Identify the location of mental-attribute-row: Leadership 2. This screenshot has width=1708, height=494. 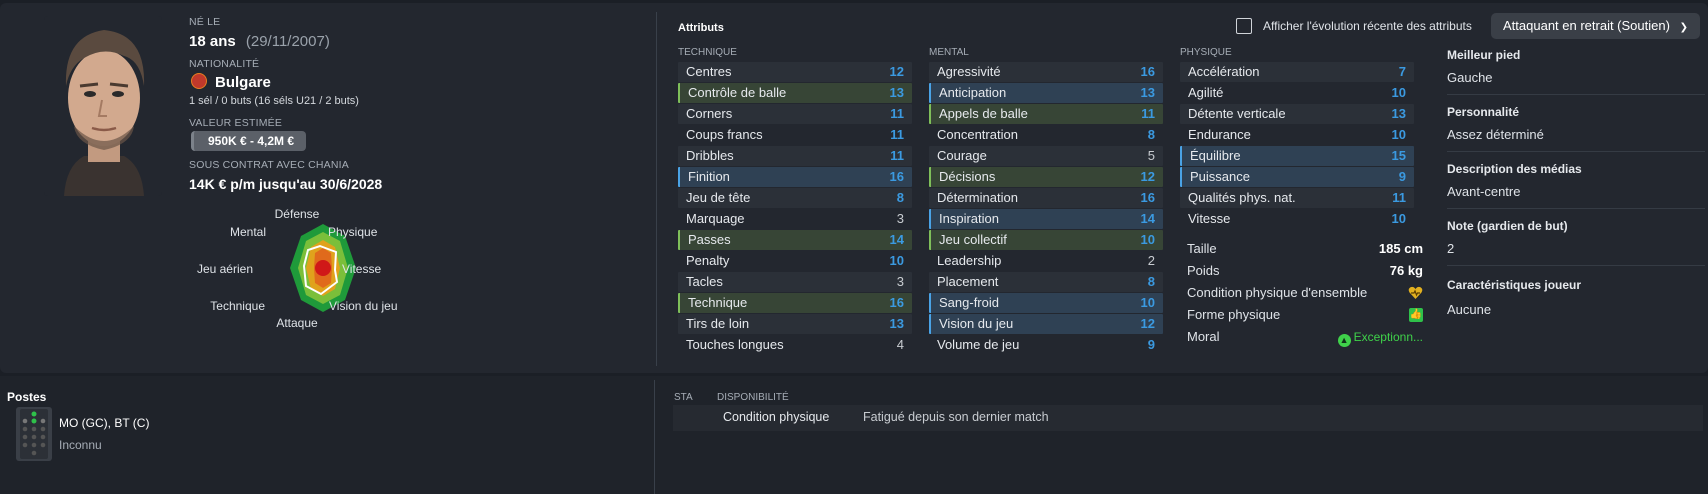
(1046, 261).